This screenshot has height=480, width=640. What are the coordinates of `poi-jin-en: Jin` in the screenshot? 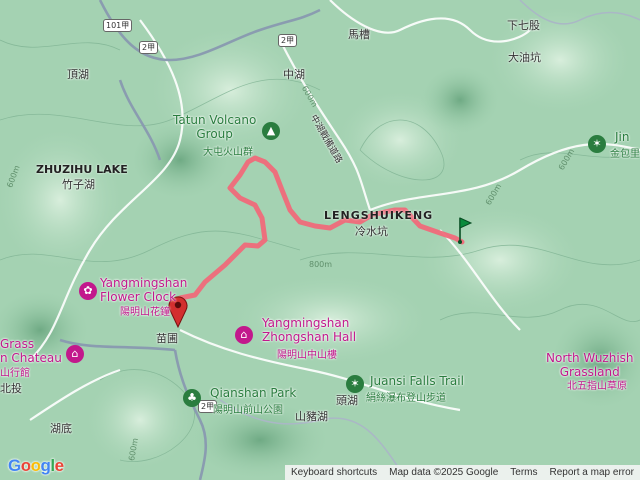 It's located at (622, 137).